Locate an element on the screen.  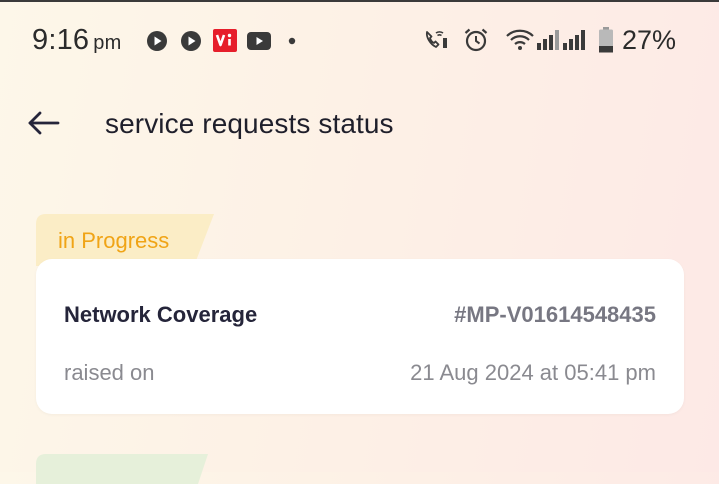
battery-icon is located at coordinates (606, 40).